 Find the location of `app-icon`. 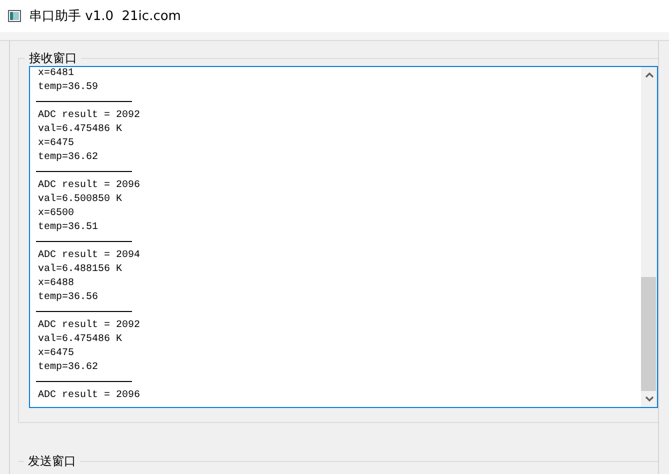

app-icon is located at coordinates (14, 16).